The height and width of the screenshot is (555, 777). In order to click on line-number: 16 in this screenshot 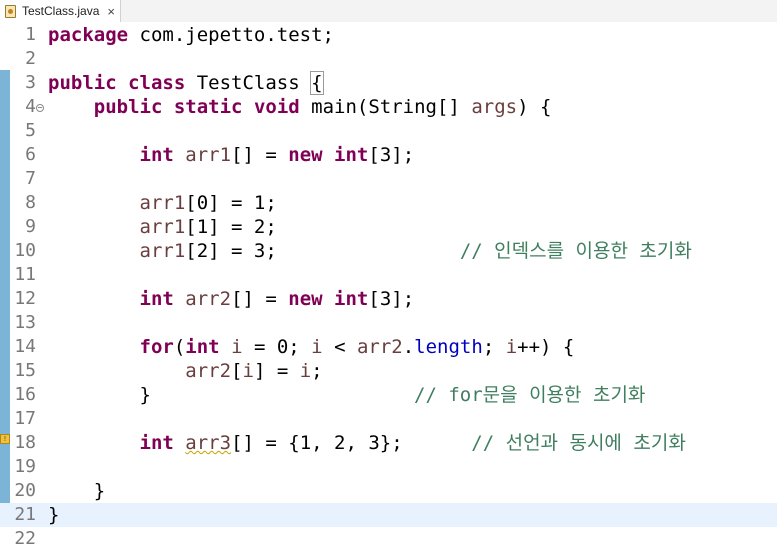, I will do `click(25, 394)`.